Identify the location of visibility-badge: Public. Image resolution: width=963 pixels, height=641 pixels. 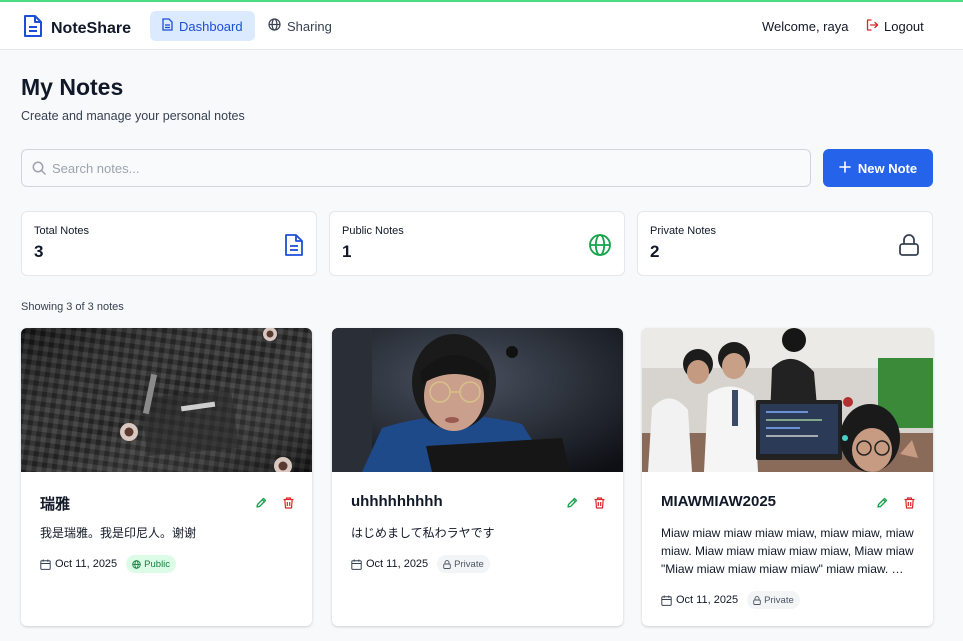
(151, 564).